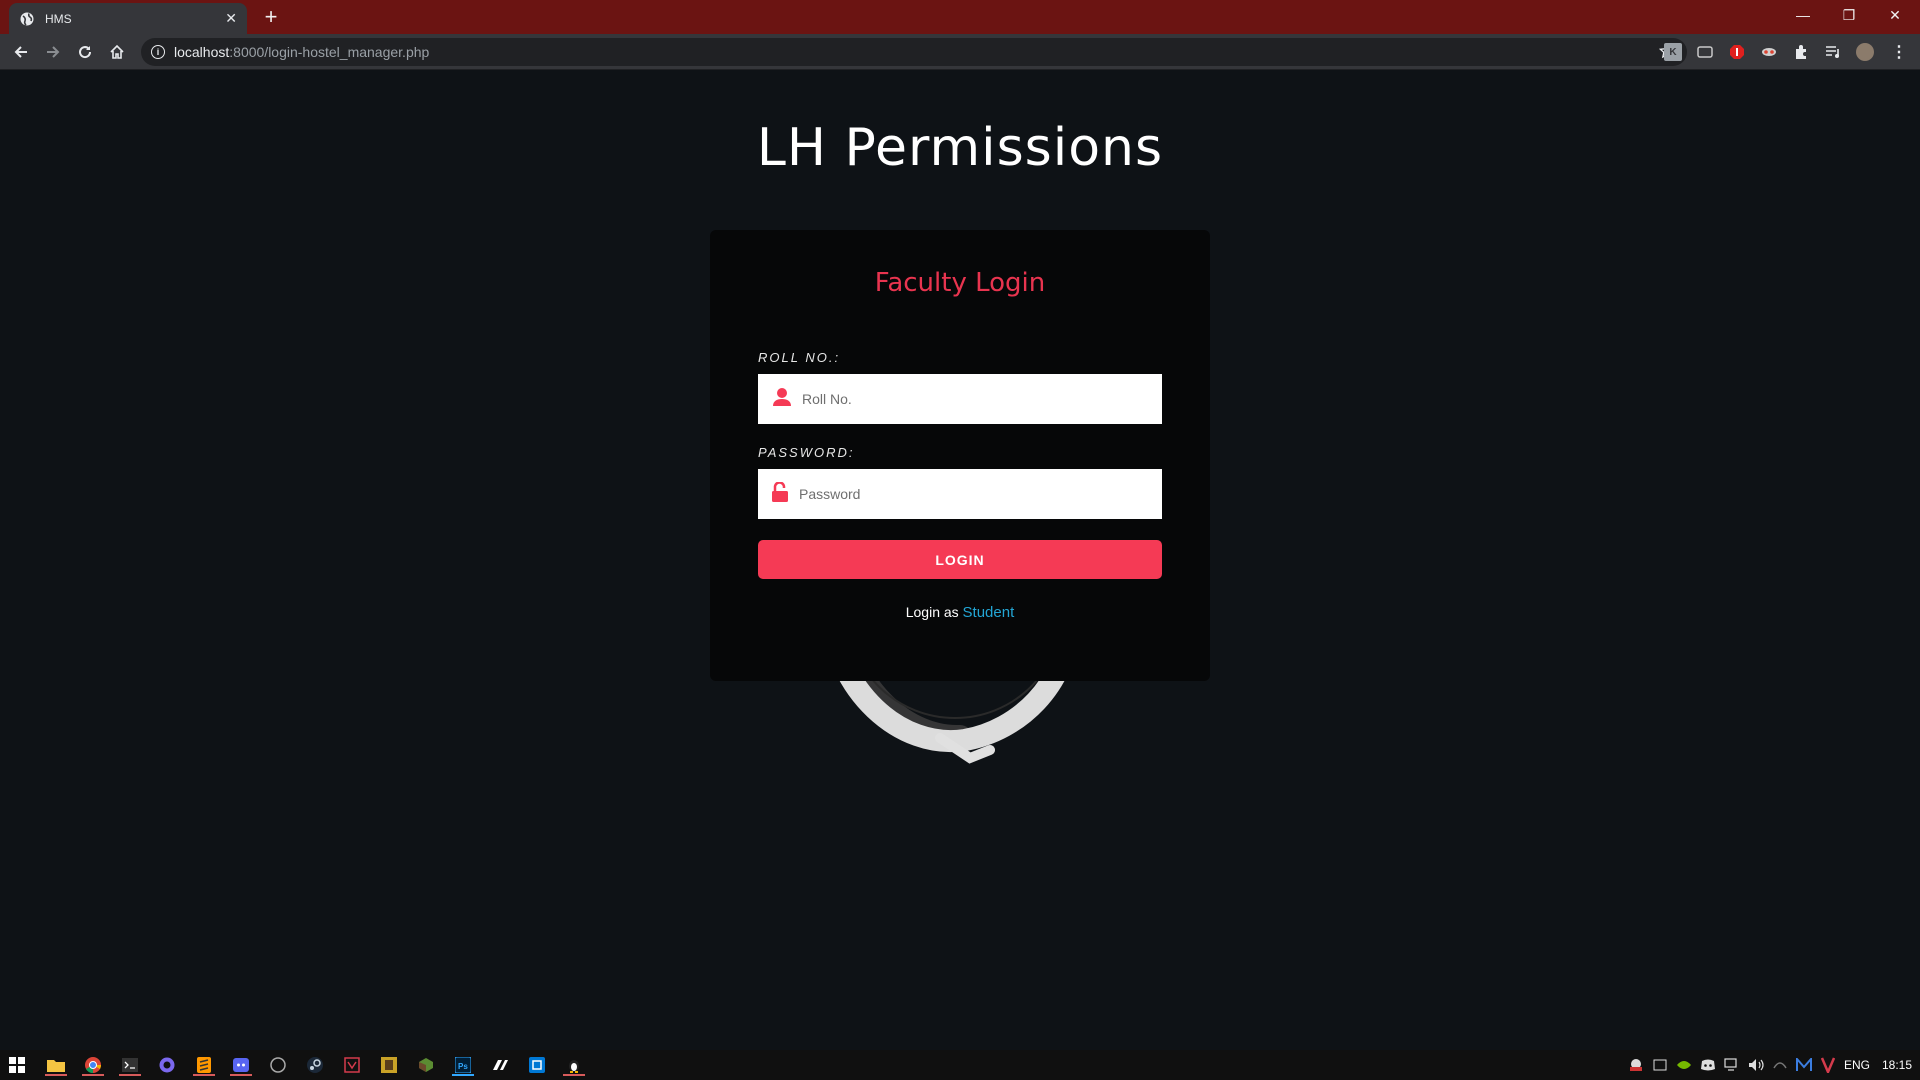  What do you see at coordinates (1769, 52) in the screenshot?
I see `extension-mask-icon` at bounding box center [1769, 52].